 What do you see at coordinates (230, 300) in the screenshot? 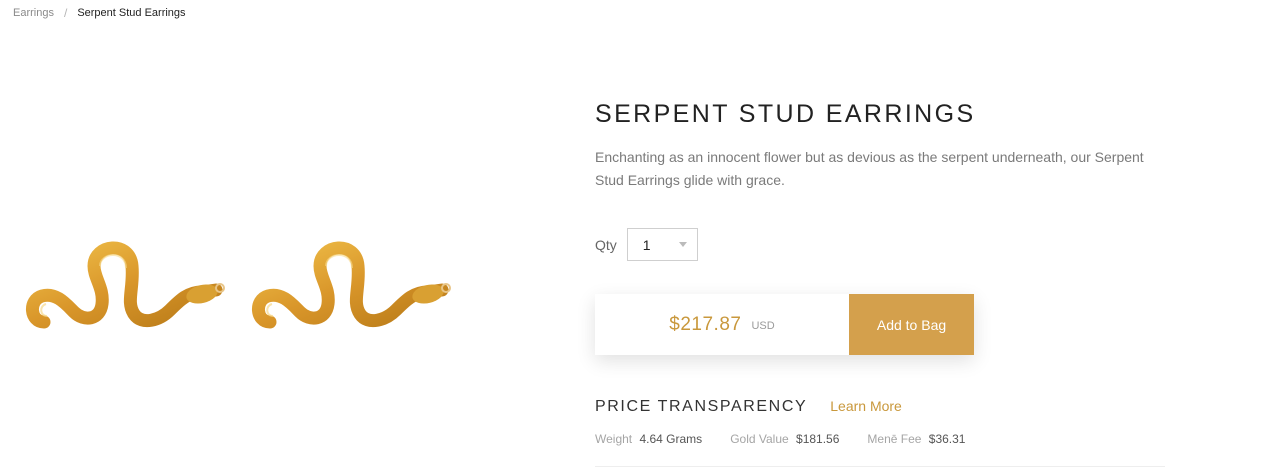
I see `product-image` at bounding box center [230, 300].